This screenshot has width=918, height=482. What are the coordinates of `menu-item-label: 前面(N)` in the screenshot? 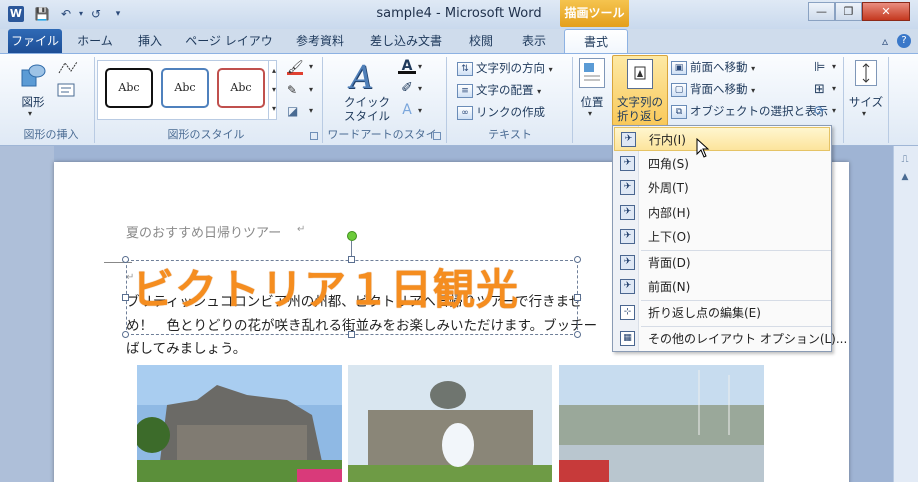 It's located at (669, 287).